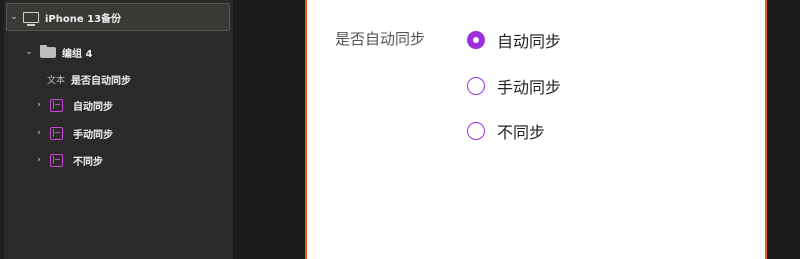 This screenshot has width=800, height=259. What do you see at coordinates (2, 129) in the screenshot?
I see `panel-edge` at bounding box center [2, 129].